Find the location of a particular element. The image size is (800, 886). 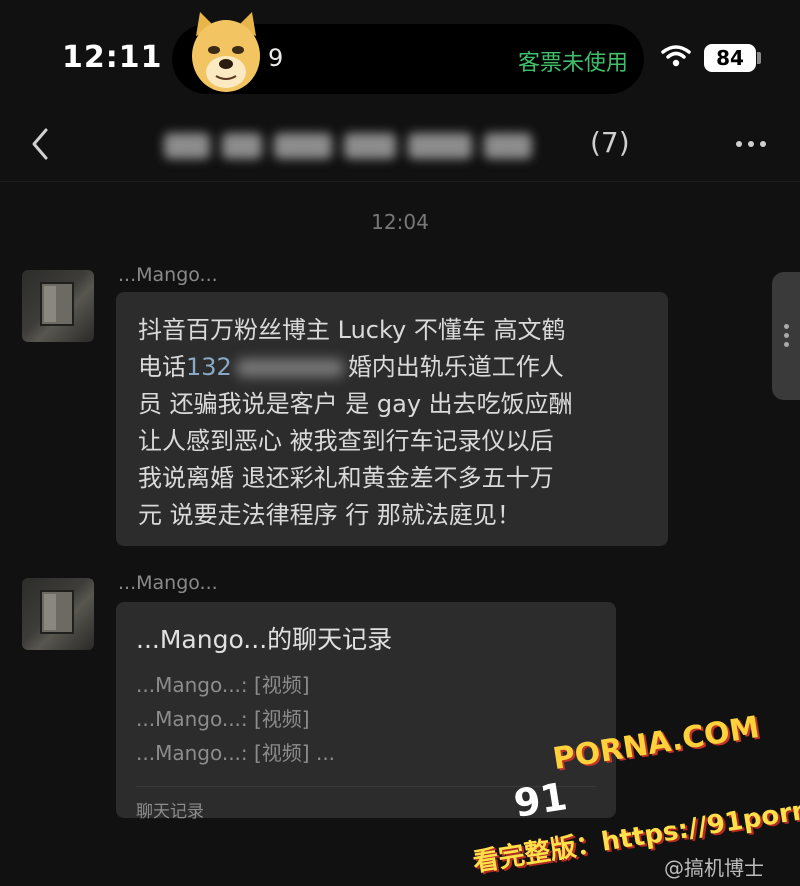

status-time: 12:11 is located at coordinates (112, 57).